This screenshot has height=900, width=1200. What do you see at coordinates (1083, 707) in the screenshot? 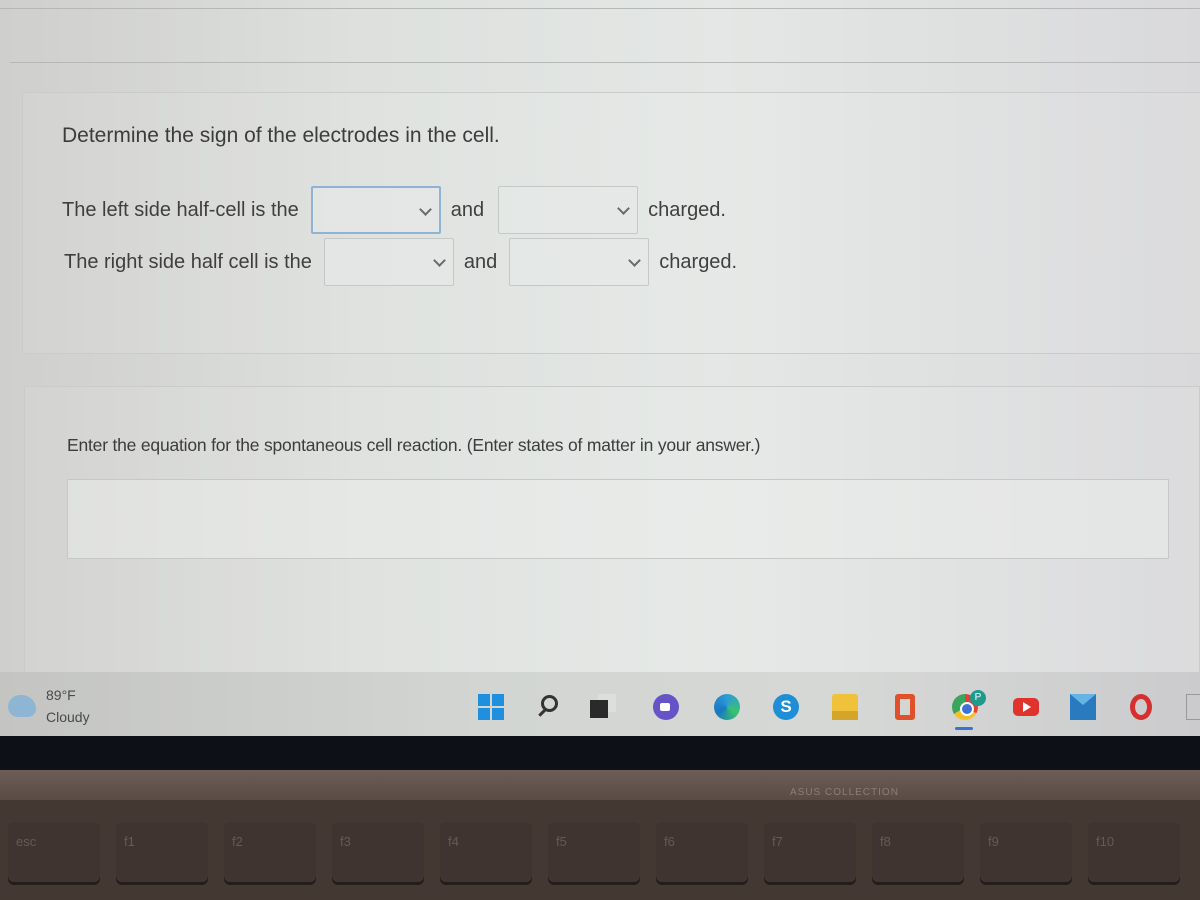
I see `mail-icon` at bounding box center [1083, 707].